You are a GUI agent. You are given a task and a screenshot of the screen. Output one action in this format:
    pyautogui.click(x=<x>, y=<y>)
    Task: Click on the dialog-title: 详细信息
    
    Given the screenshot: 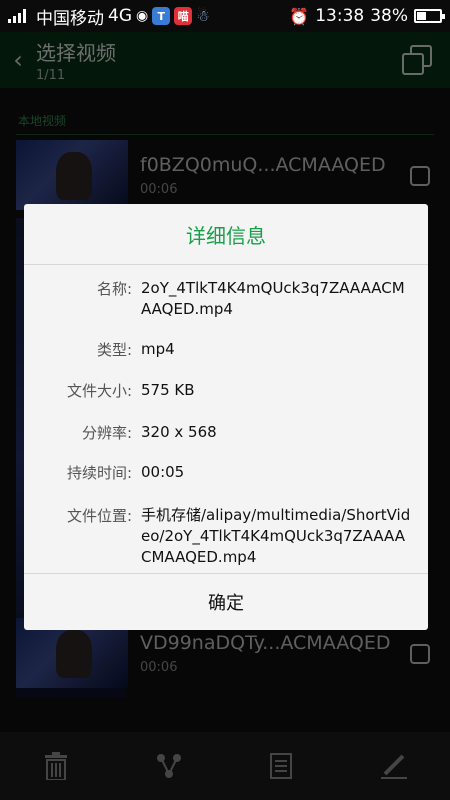 What is the action you would take?
    pyautogui.click(x=226, y=235)
    